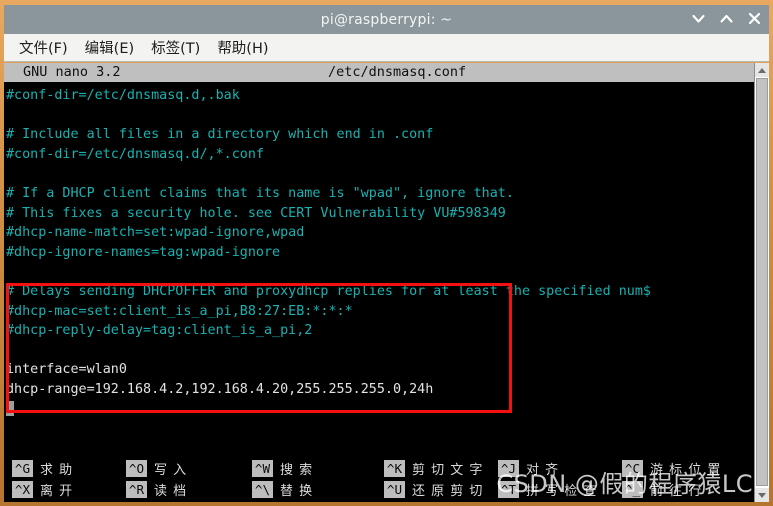 The height and width of the screenshot is (506, 773). Describe the element at coordinates (22, 489) in the screenshot. I see `help-shortcut-key: ^X` at that location.